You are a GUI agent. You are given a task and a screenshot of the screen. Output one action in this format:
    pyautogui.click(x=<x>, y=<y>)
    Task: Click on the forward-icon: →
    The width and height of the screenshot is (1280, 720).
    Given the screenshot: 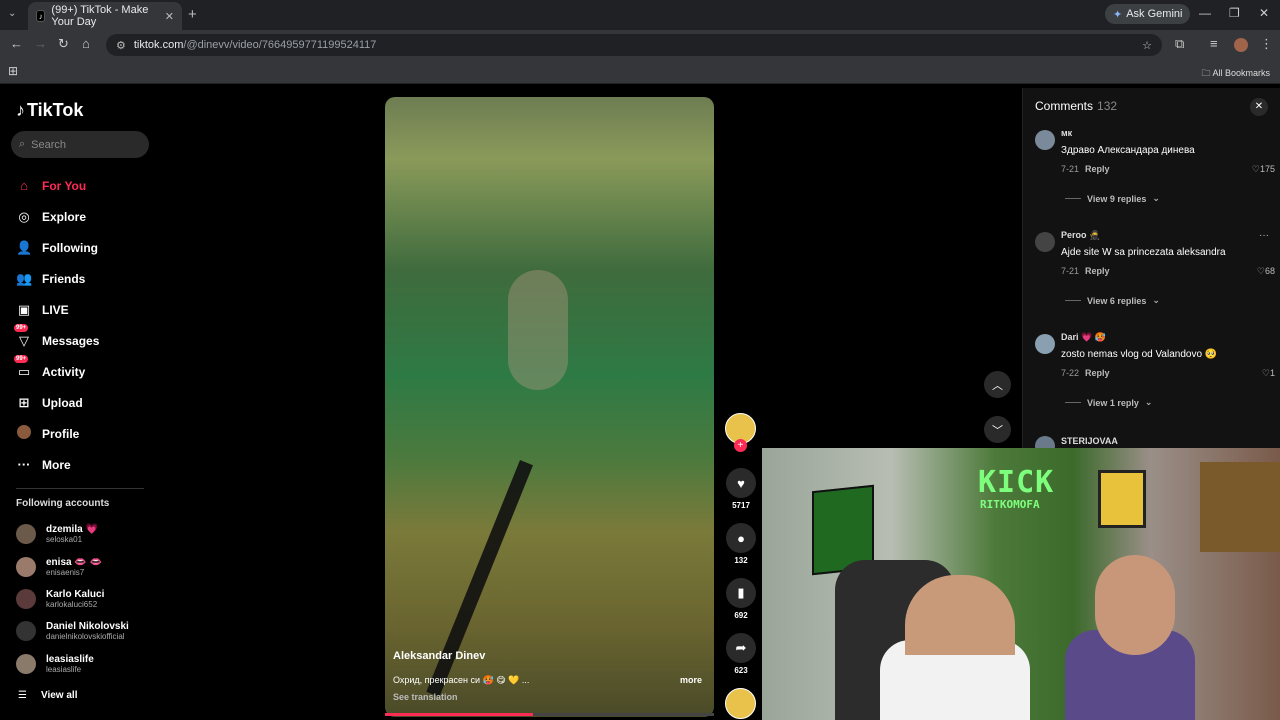 What is the action you would take?
    pyautogui.click(x=40, y=43)
    